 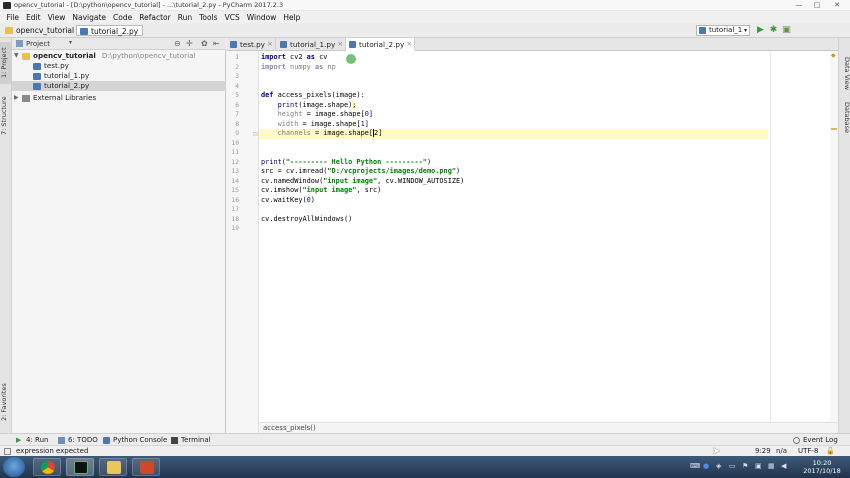 What do you see at coordinates (6, 116) in the screenshot?
I see `structure-tool-tab: 7: Structure` at bounding box center [6, 116].